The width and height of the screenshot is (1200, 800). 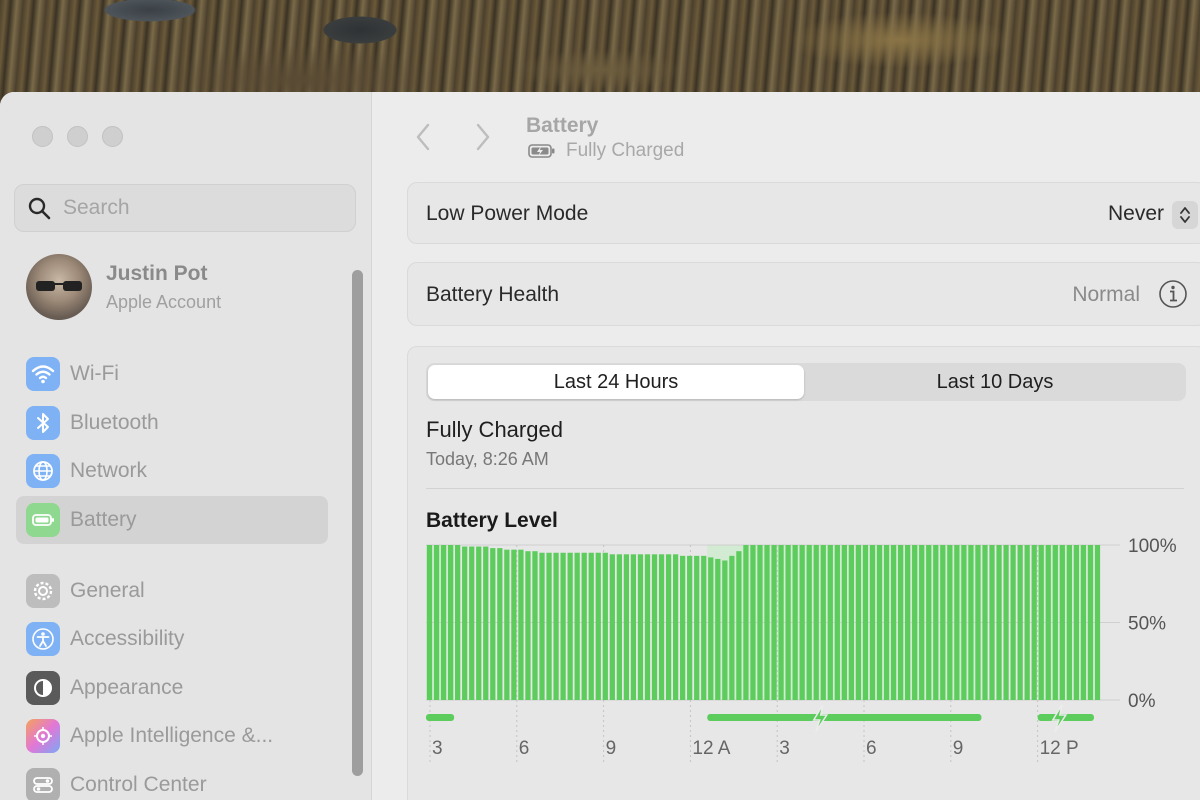 I want to click on sidebar-item-appearance: Appearance, so click(x=172, y=688).